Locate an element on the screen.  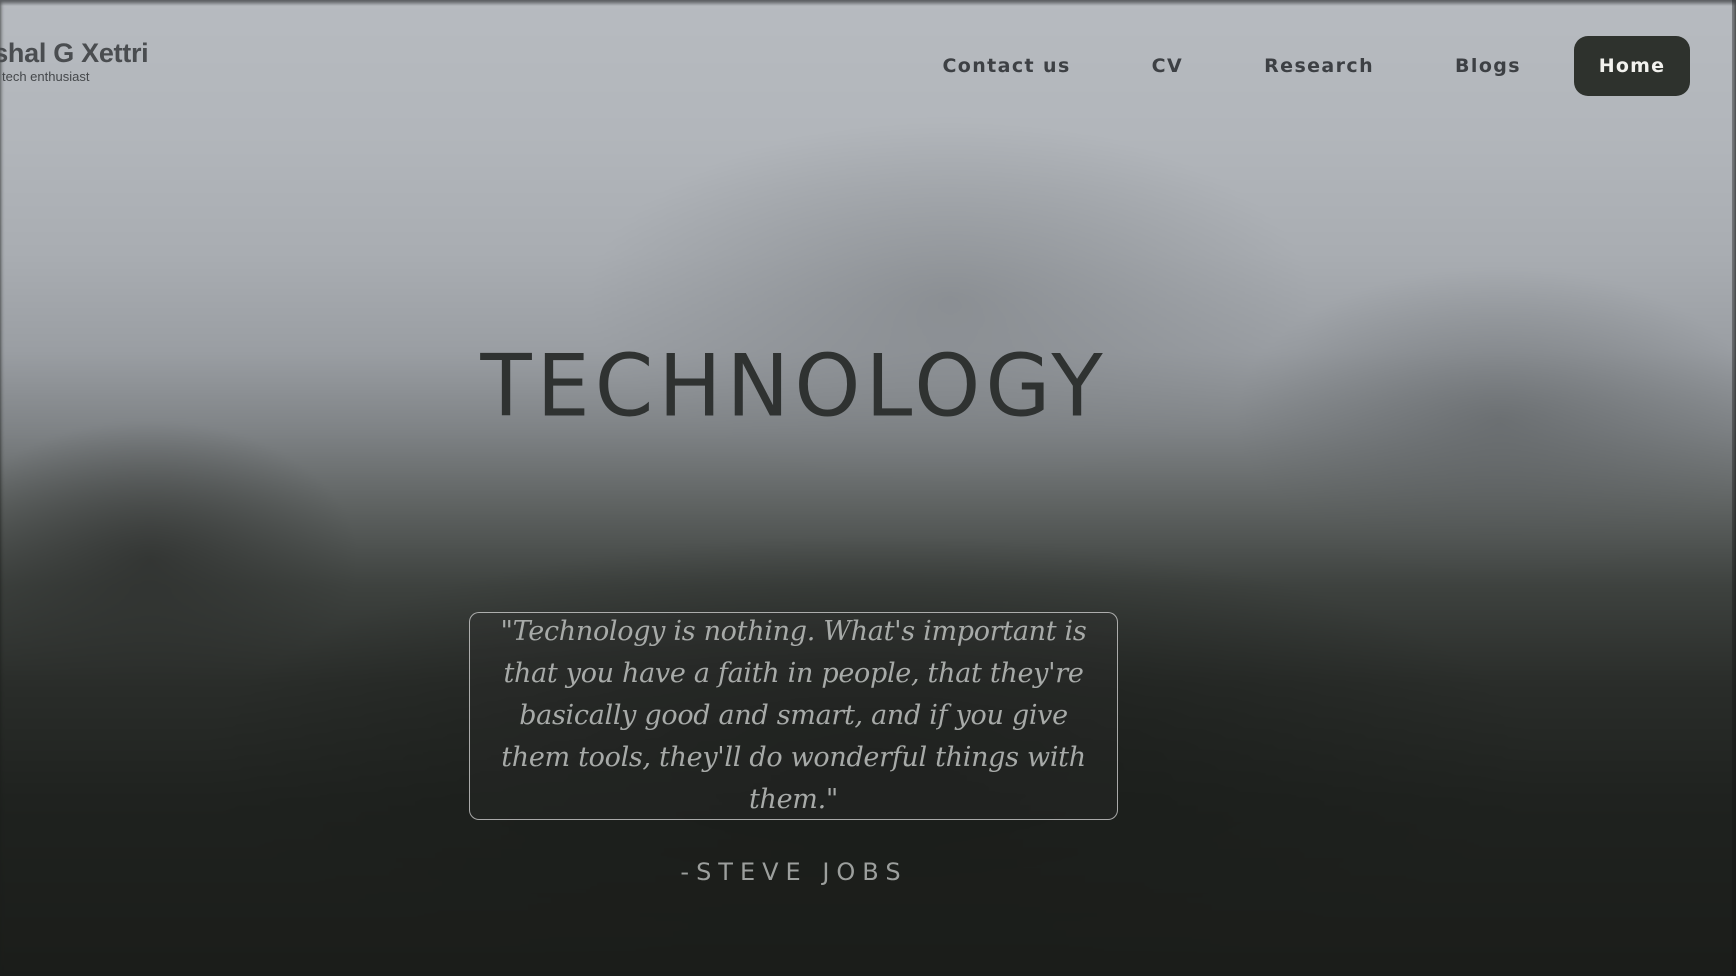
nav-link-home: Home is located at coordinates (1632, 66).